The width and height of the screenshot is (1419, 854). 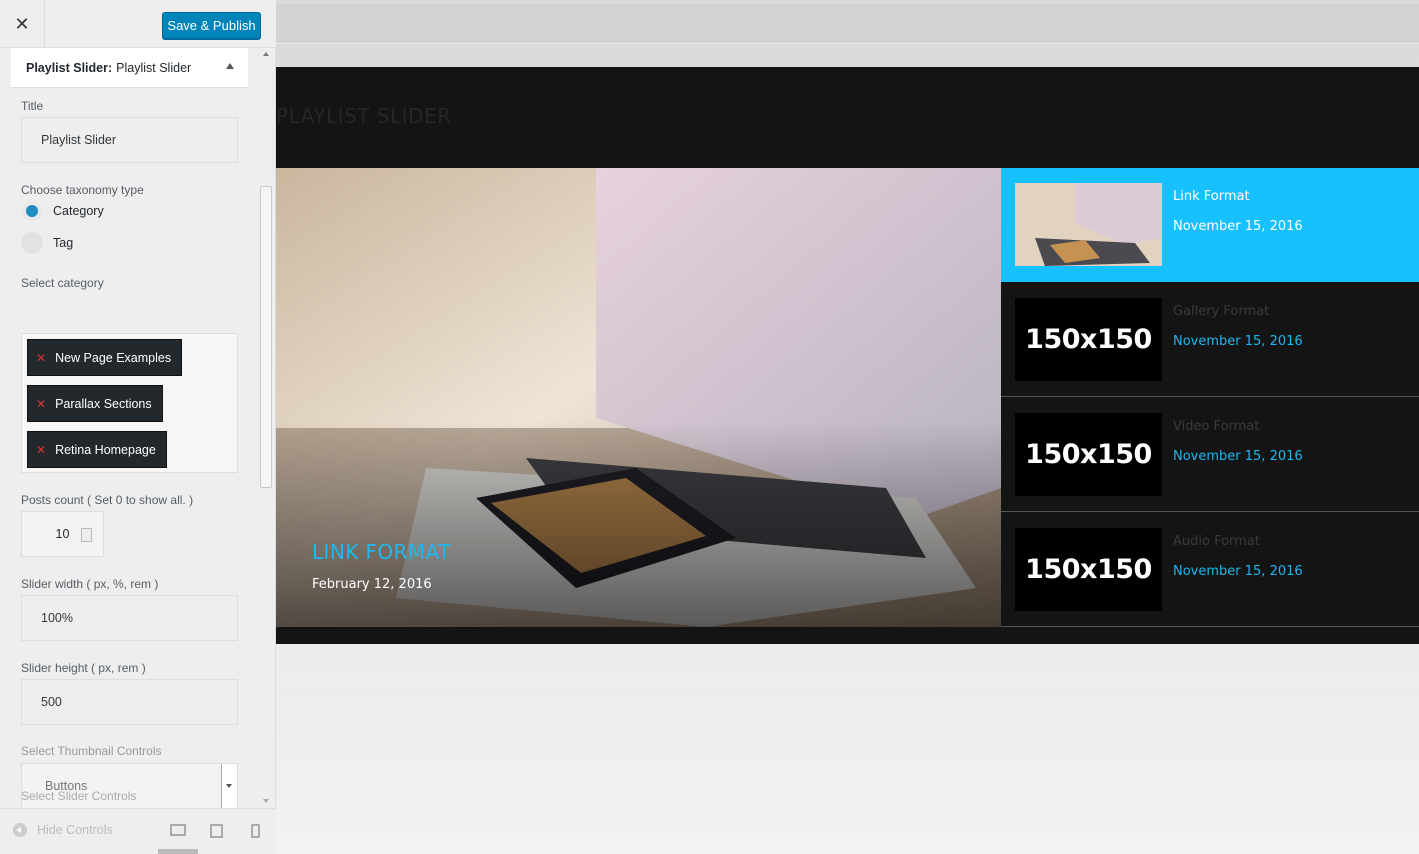 What do you see at coordinates (86, 535) in the screenshot?
I see `stepper-arrows-icon` at bounding box center [86, 535].